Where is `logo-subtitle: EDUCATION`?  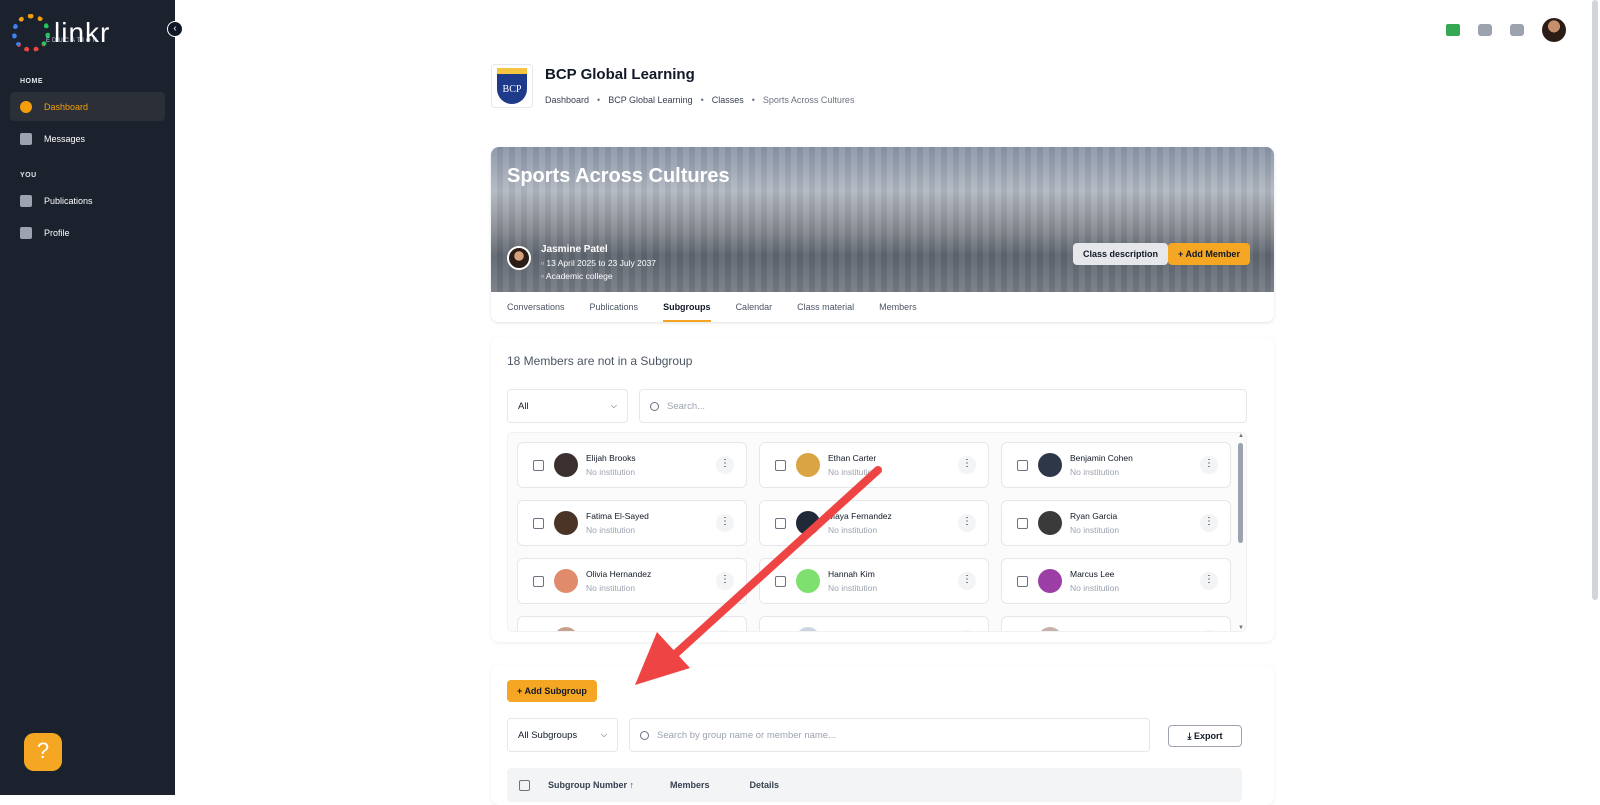
logo-subtitle: EDUCATION is located at coordinates (72, 41).